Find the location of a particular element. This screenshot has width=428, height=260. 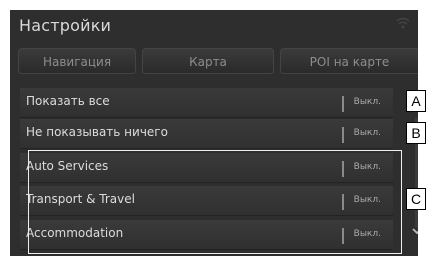

row-label: Не показывать ничего is located at coordinates (97, 132).